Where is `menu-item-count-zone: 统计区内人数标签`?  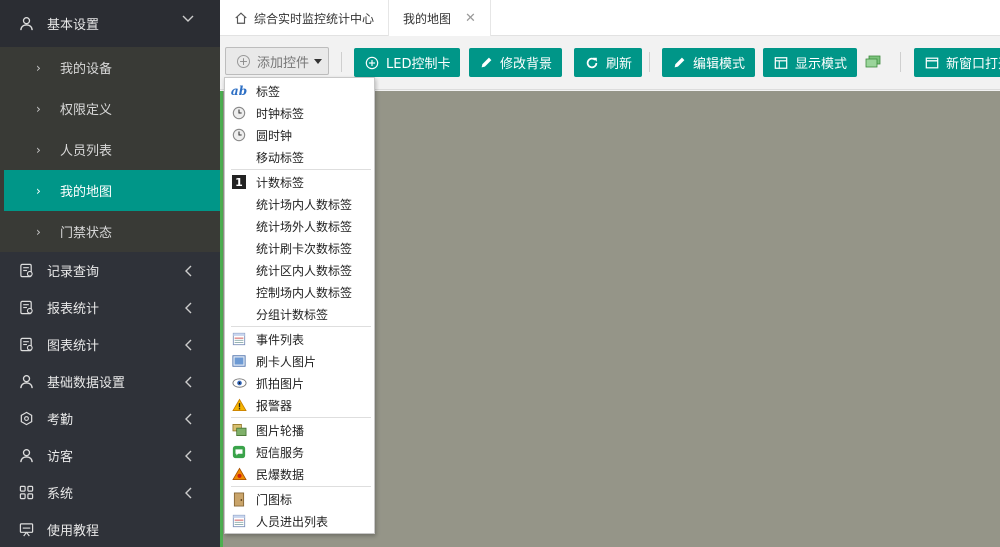
menu-item-count-zone: 统计区内人数标签 is located at coordinates (299, 270).